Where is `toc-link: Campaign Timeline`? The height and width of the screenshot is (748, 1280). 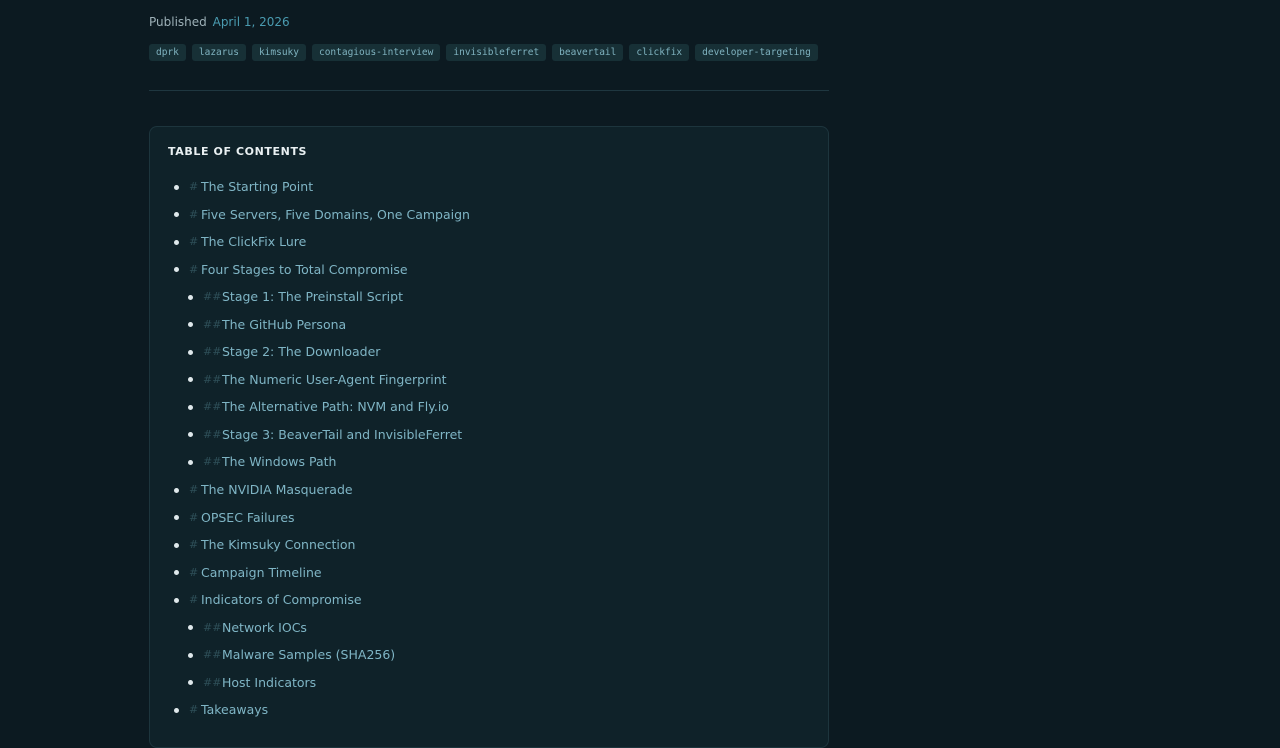
toc-link: Campaign Timeline is located at coordinates (261, 573).